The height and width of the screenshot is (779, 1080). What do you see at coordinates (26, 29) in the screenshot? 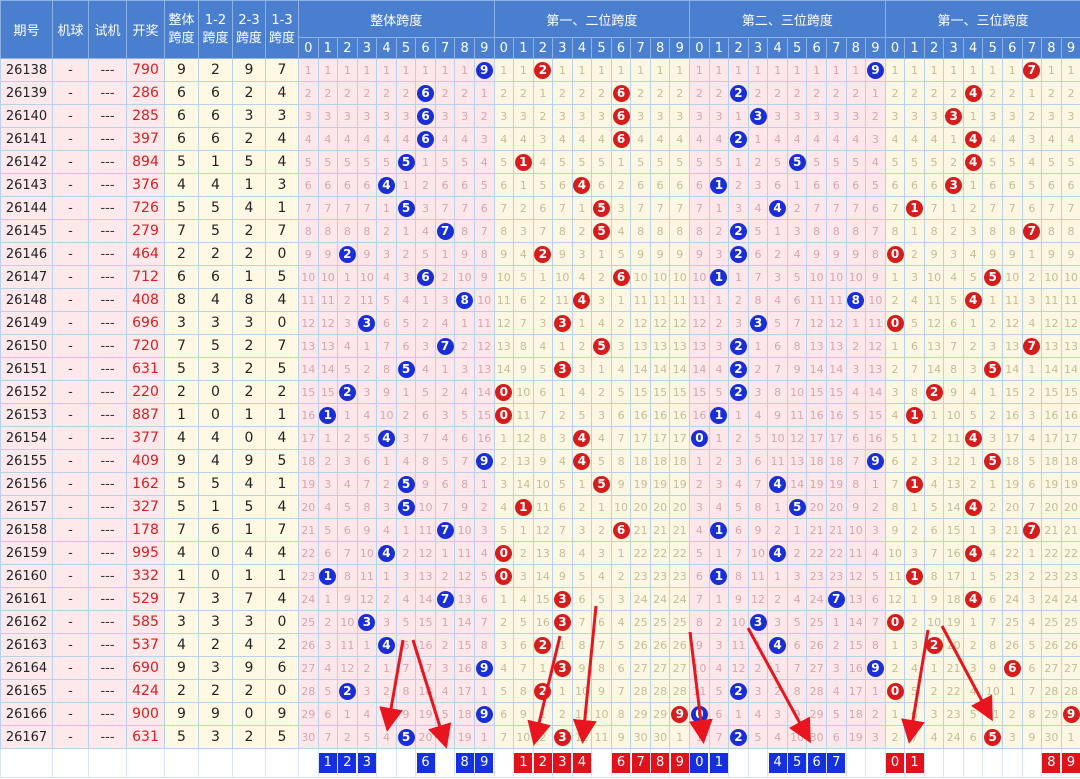
I see `col-header-period: 期号` at bounding box center [26, 29].